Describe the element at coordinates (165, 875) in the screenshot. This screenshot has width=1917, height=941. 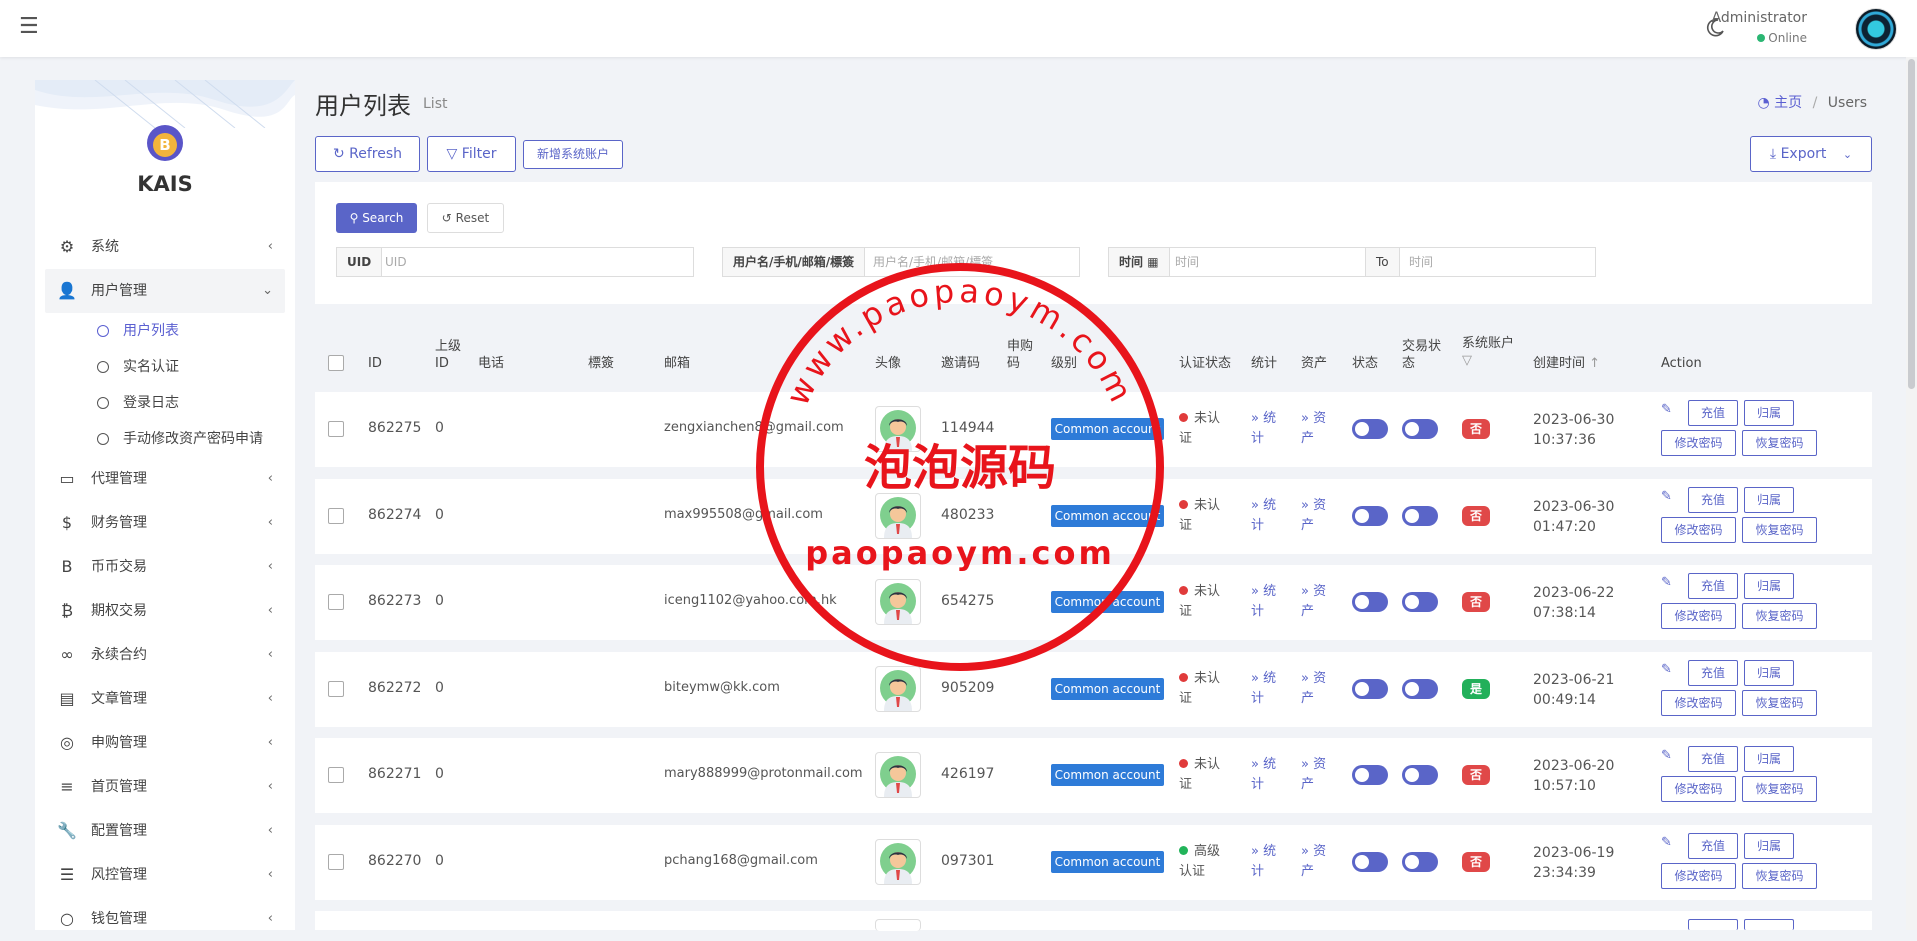
I see `sidebar-item-11: ☰ 风控管理 ‹` at that location.